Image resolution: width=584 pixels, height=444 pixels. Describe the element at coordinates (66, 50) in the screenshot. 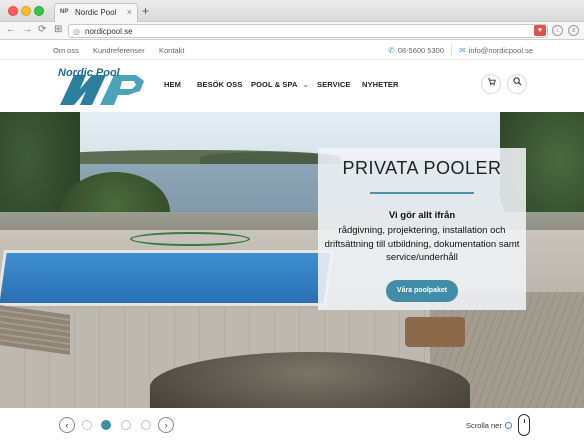

I see `toplink-om-oss: Om oss` at that location.